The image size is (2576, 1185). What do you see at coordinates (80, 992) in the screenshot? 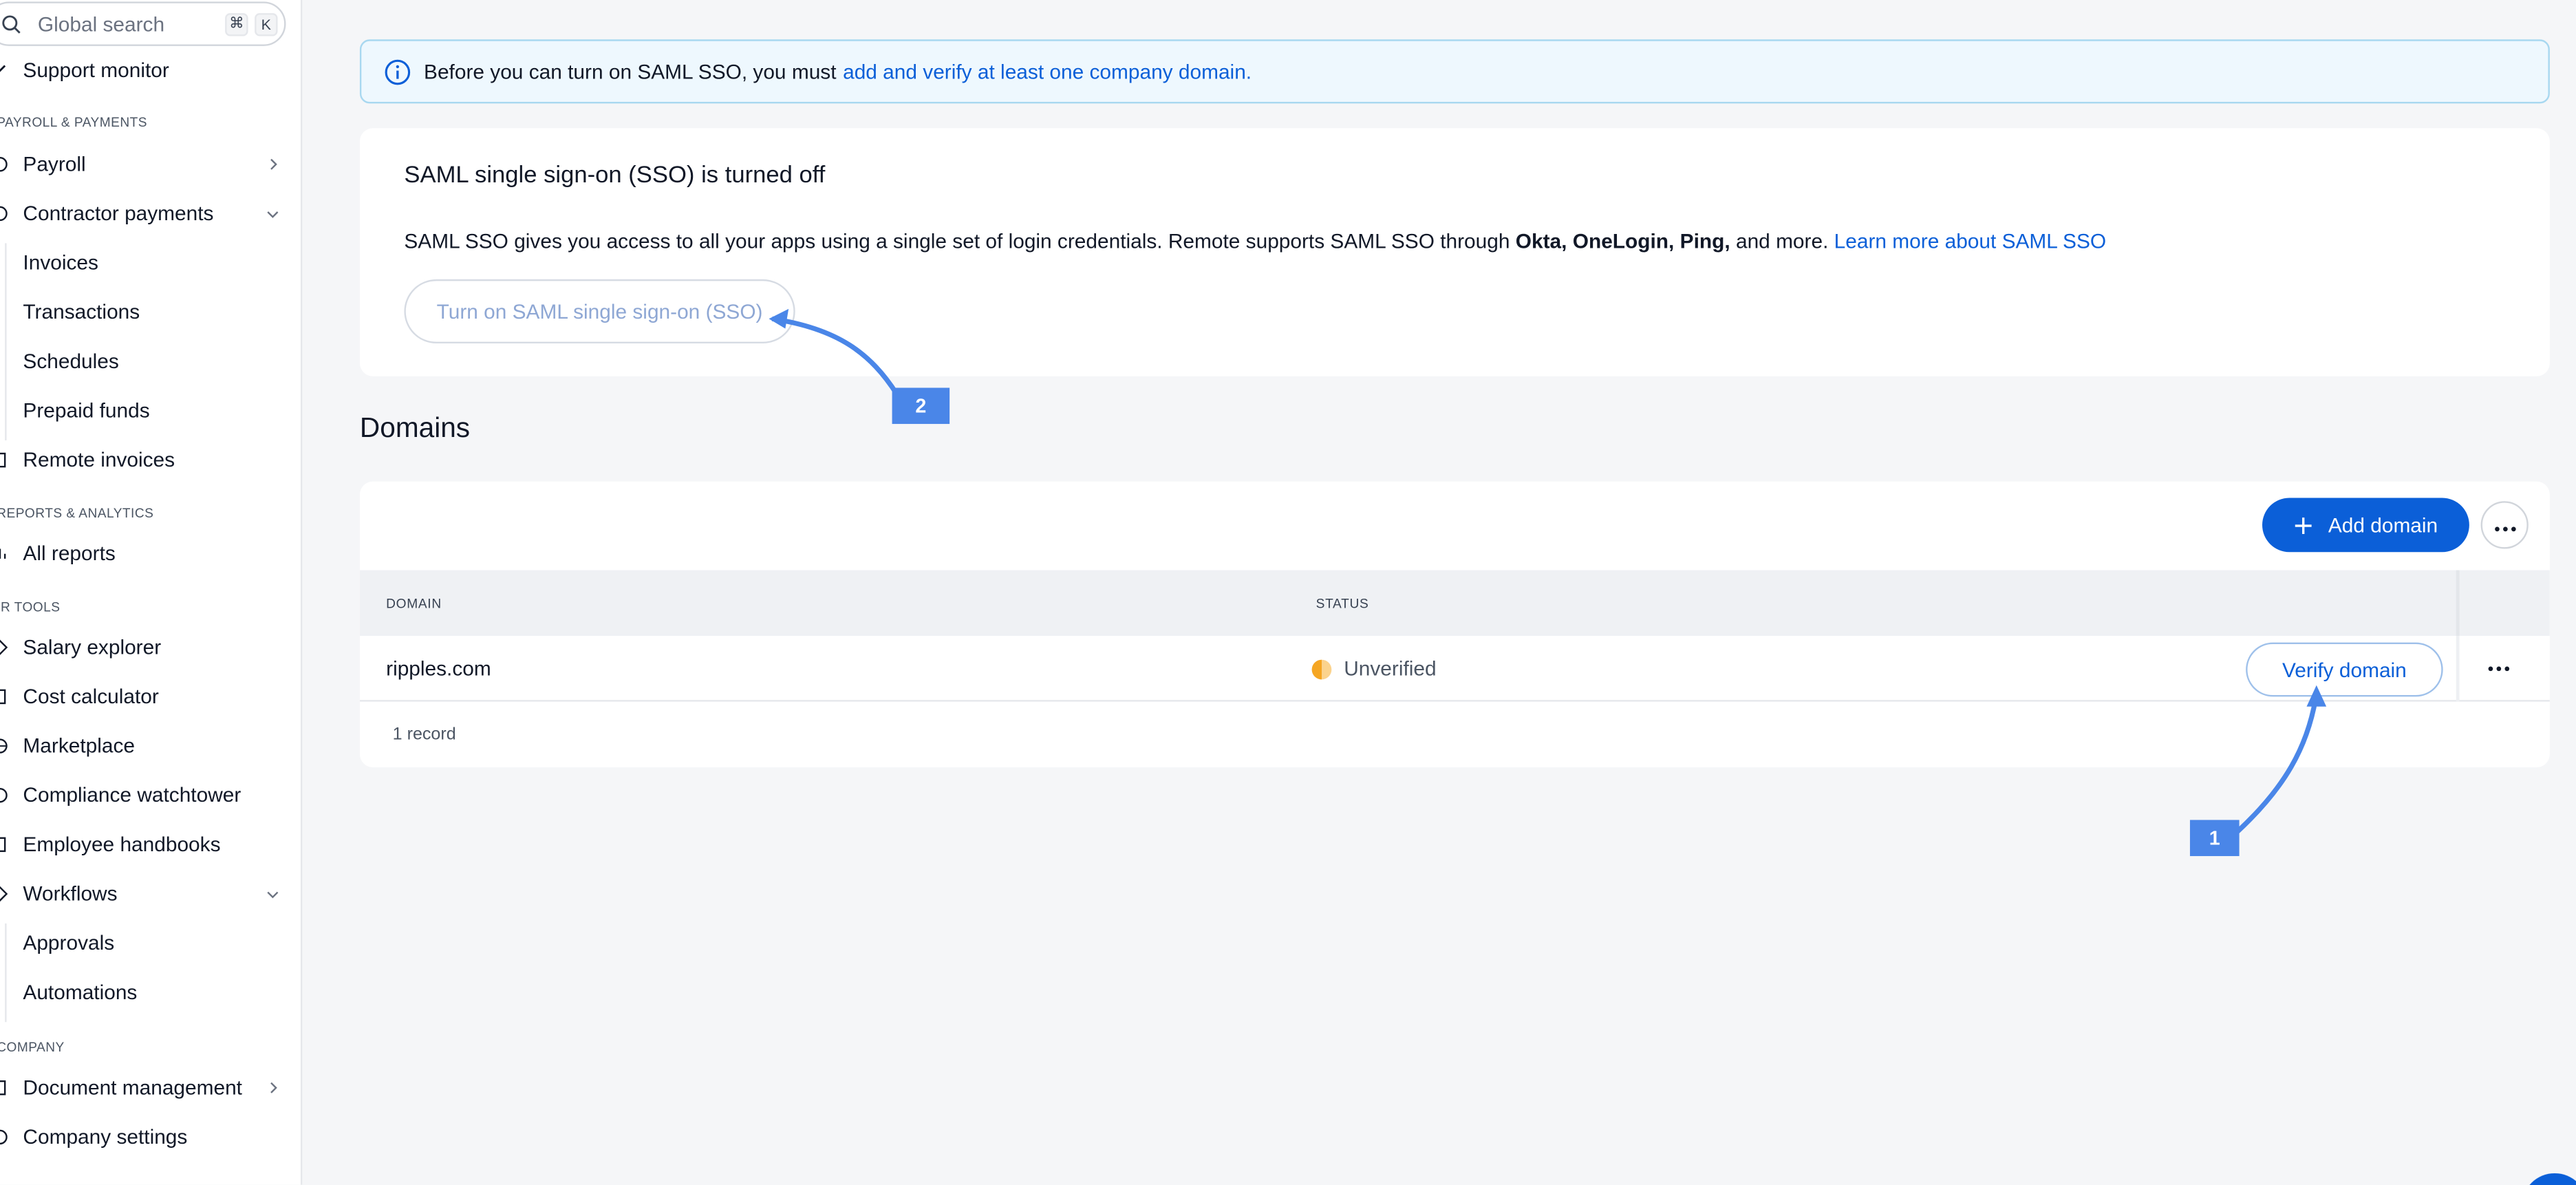
I see `sidebar-item-label: Automations` at bounding box center [80, 992].